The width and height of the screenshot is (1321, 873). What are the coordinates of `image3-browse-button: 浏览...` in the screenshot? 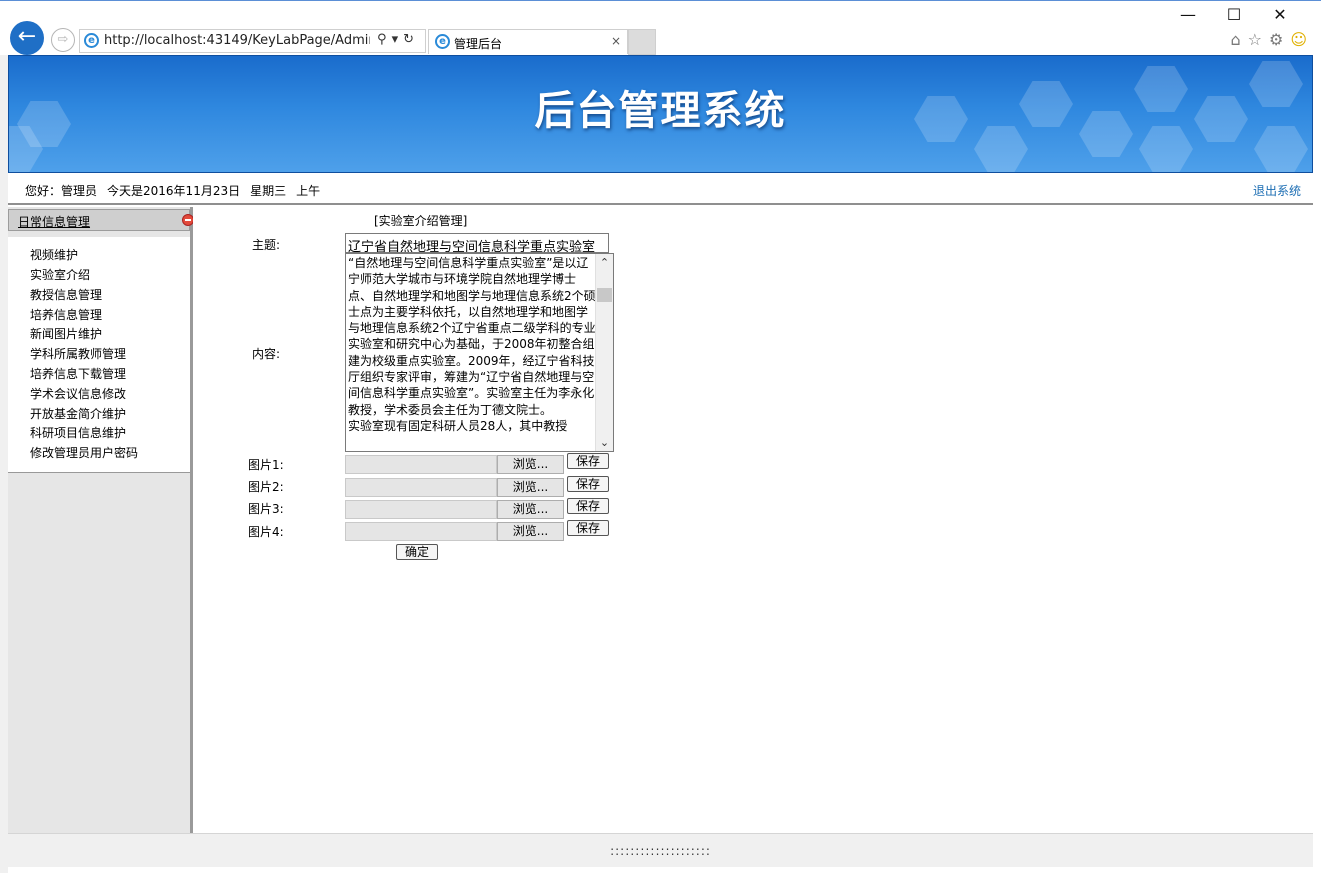 It's located at (530, 509).